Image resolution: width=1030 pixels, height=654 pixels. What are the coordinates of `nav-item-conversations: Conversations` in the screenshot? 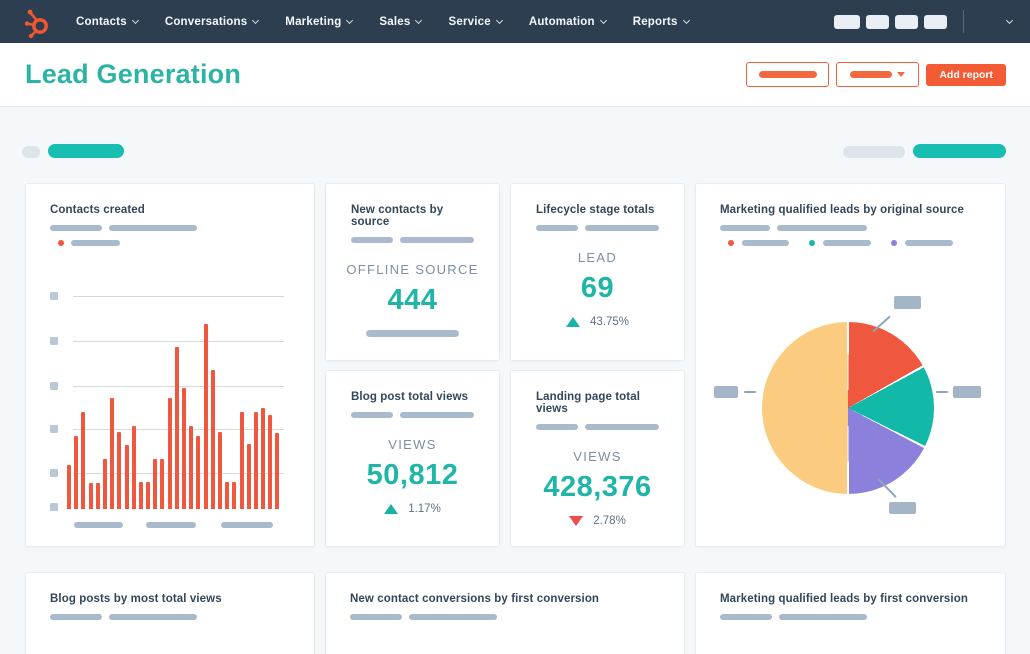 It's located at (212, 22).